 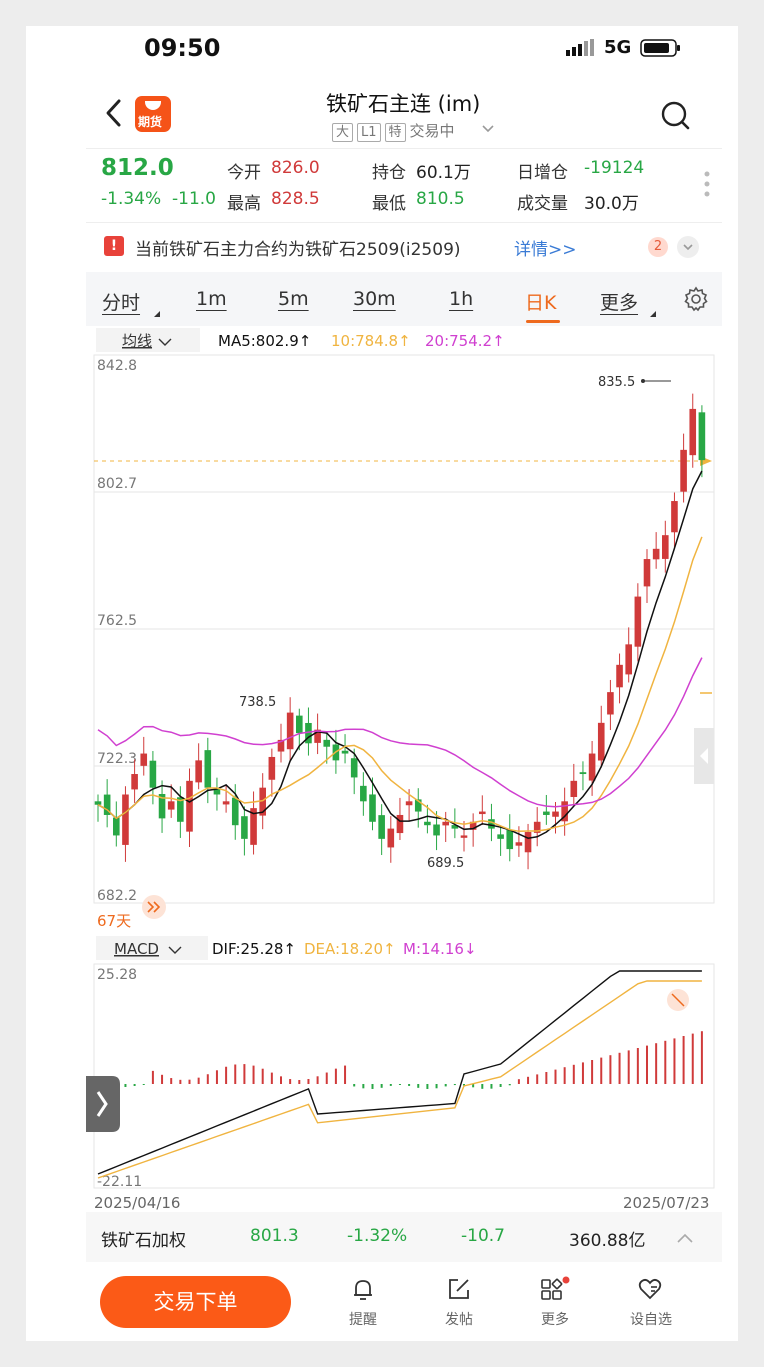 I want to click on ma5-label: MA5:802.9↑, so click(x=264, y=341).